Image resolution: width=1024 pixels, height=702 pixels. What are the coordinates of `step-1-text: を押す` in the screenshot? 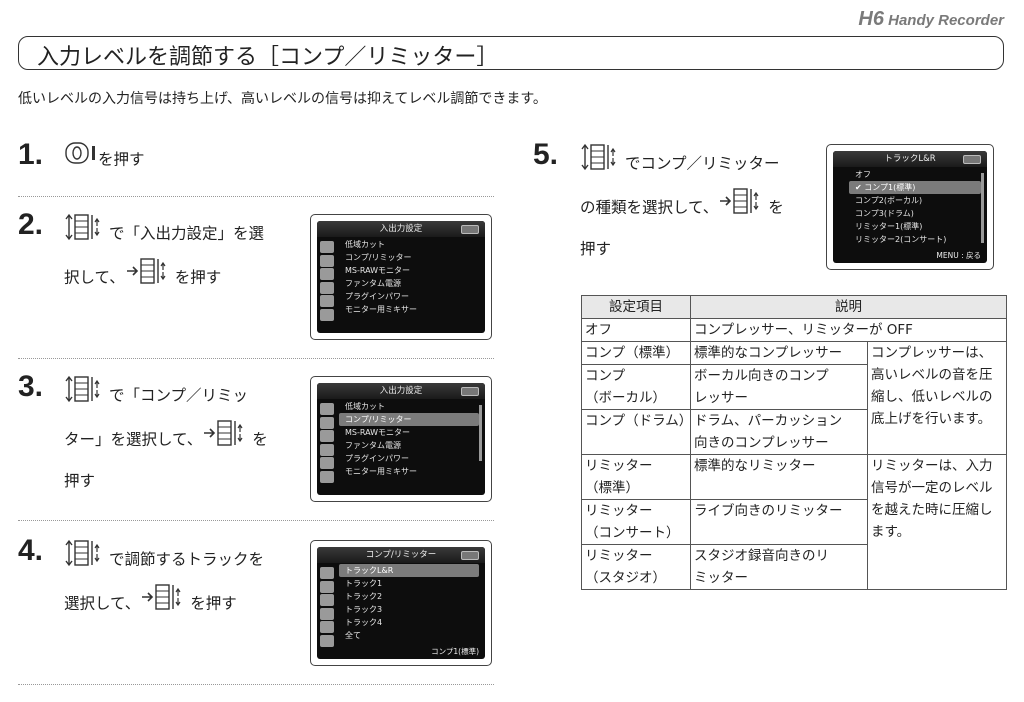 It's located at (104, 160).